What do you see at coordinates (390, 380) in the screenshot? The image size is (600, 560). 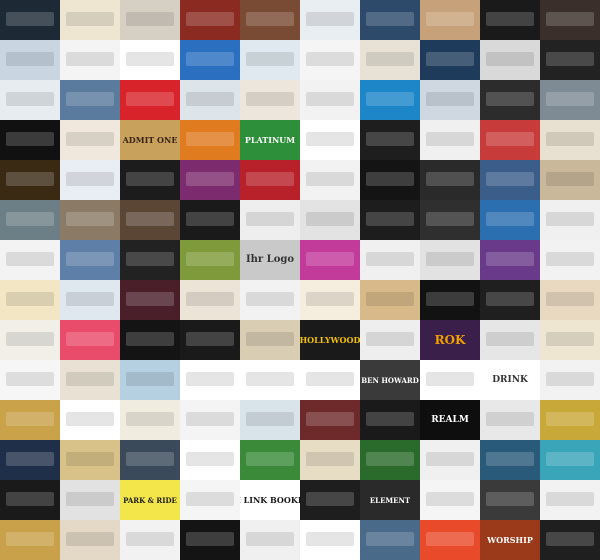 I see `thumbnail-image: BEN HOWARD` at bounding box center [390, 380].